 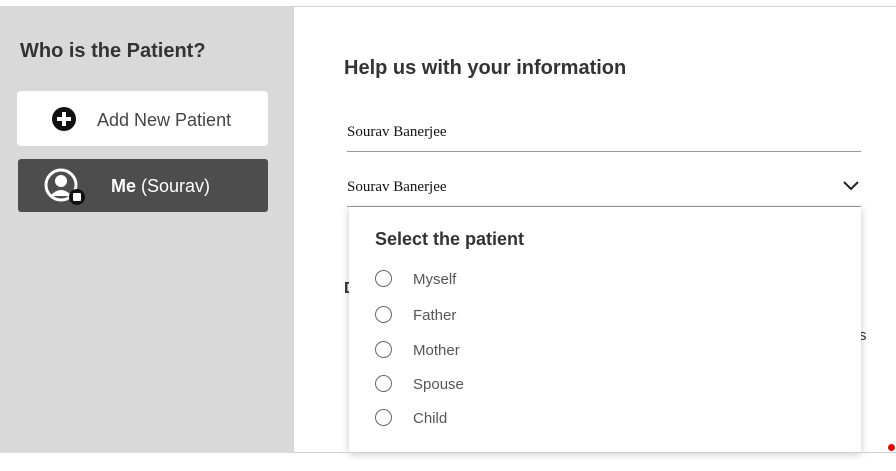 I want to click on option-spouse-label: Spouse, so click(x=438, y=384).